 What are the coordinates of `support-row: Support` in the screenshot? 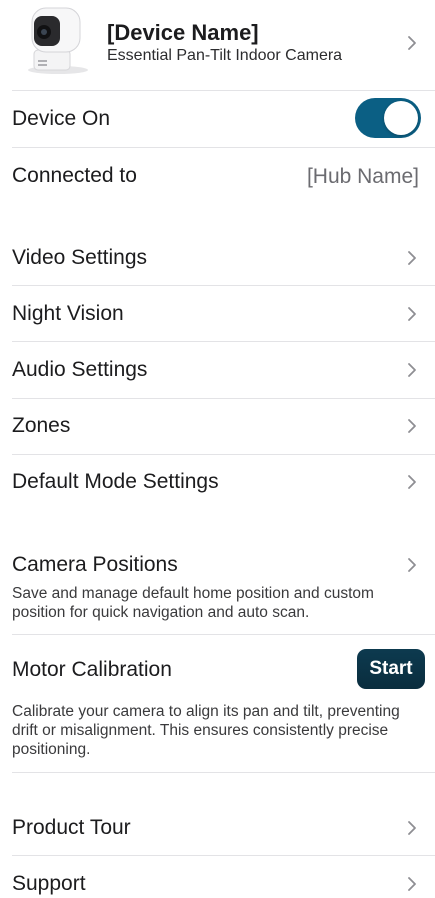 It's located at (217, 877).